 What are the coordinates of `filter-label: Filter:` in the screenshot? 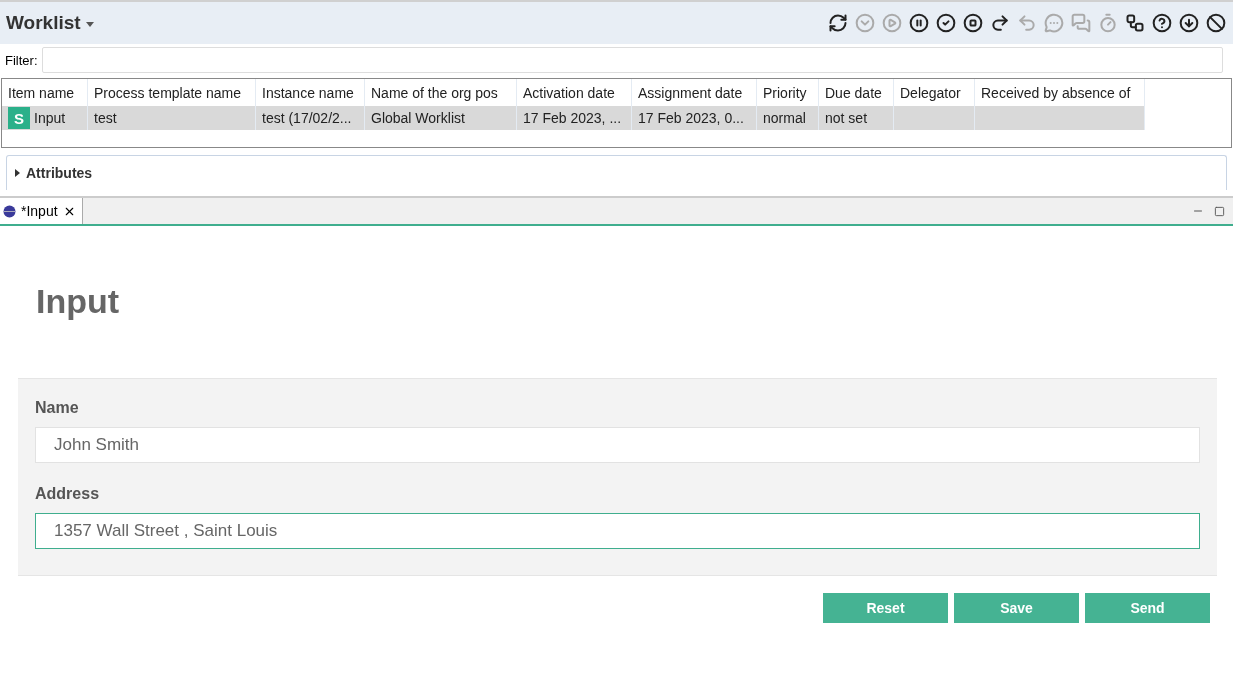 It's located at (21, 60).